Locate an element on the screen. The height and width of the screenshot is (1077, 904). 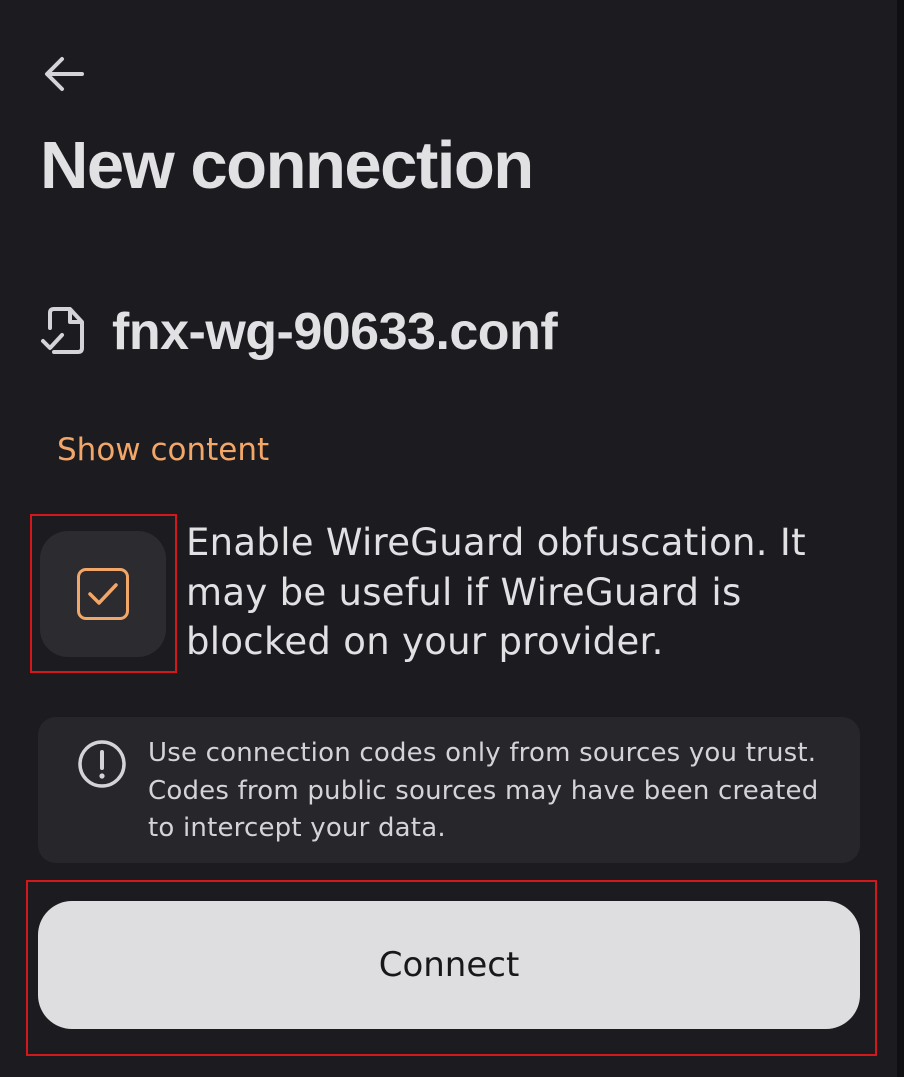
arrow-left-icon is located at coordinates (64, 74).